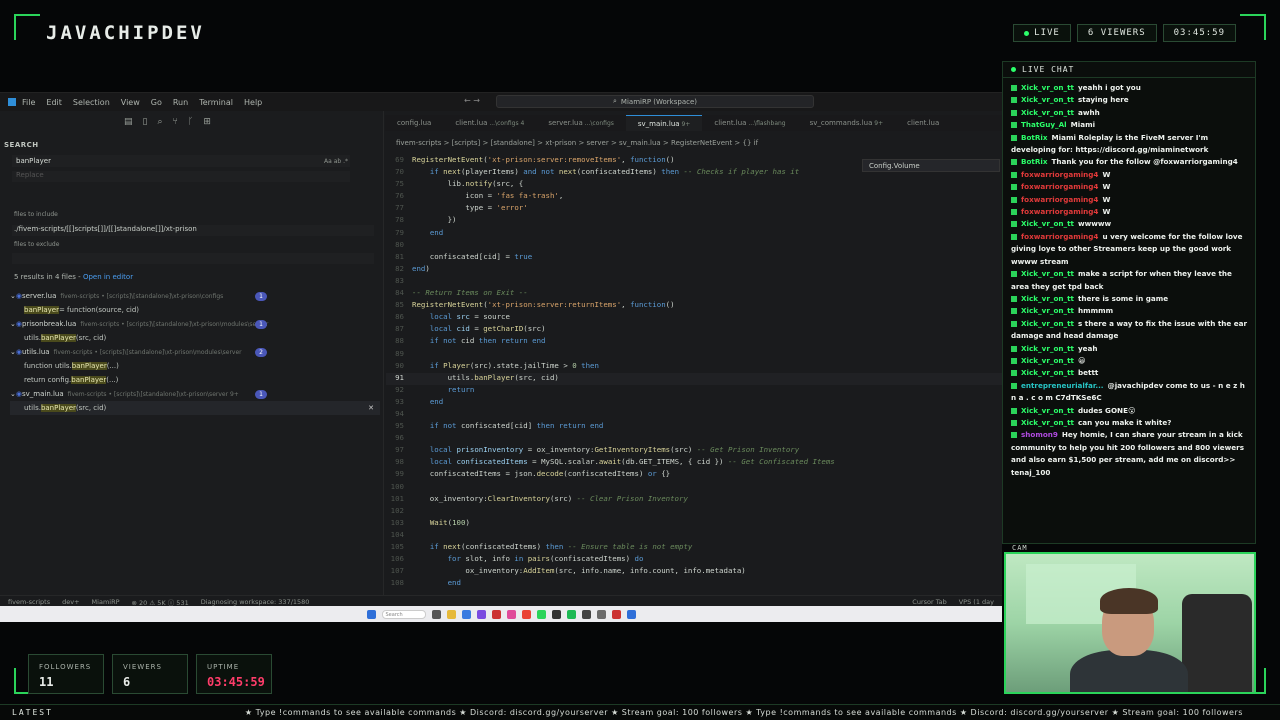 The width and height of the screenshot is (1280, 720). I want to click on editor-tab: client.lua, so click(923, 123).